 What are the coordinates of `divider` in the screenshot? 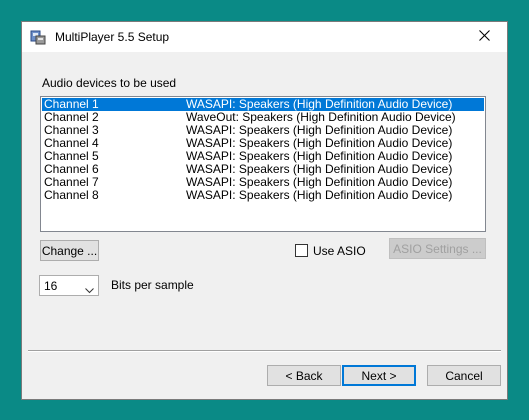 It's located at (264, 351).